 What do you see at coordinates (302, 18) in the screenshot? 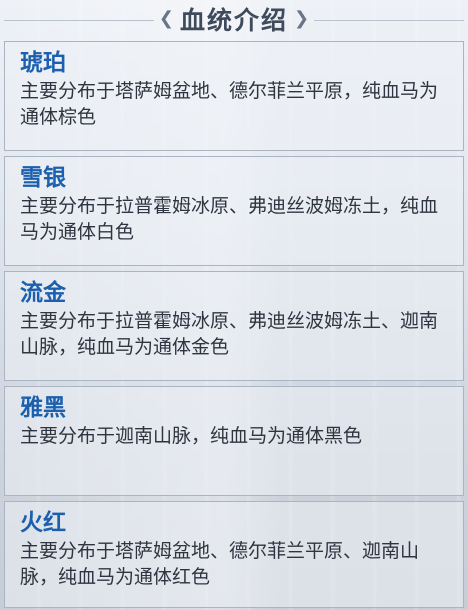
I see `header-ornament-right-icon: ❯` at bounding box center [302, 18].